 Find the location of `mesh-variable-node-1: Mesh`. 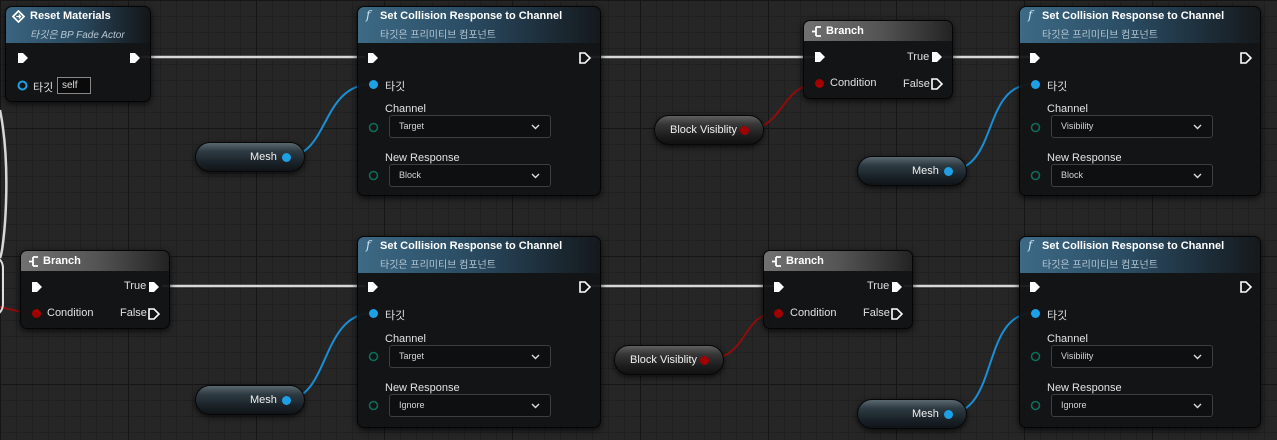

mesh-variable-node-1: Mesh is located at coordinates (250, 157).